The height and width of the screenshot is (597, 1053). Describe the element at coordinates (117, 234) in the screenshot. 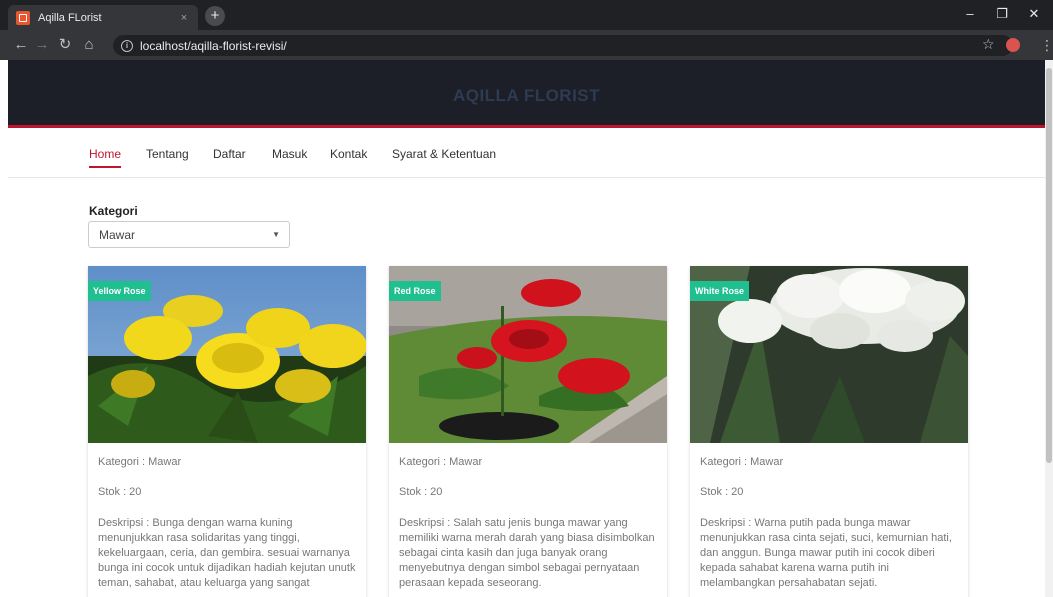

I see `kategori-selected-value: Mawar` at that location.